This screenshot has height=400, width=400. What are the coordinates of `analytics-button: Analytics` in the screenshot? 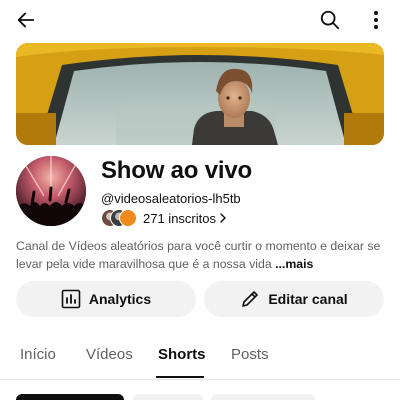 It's located at (106, 299).